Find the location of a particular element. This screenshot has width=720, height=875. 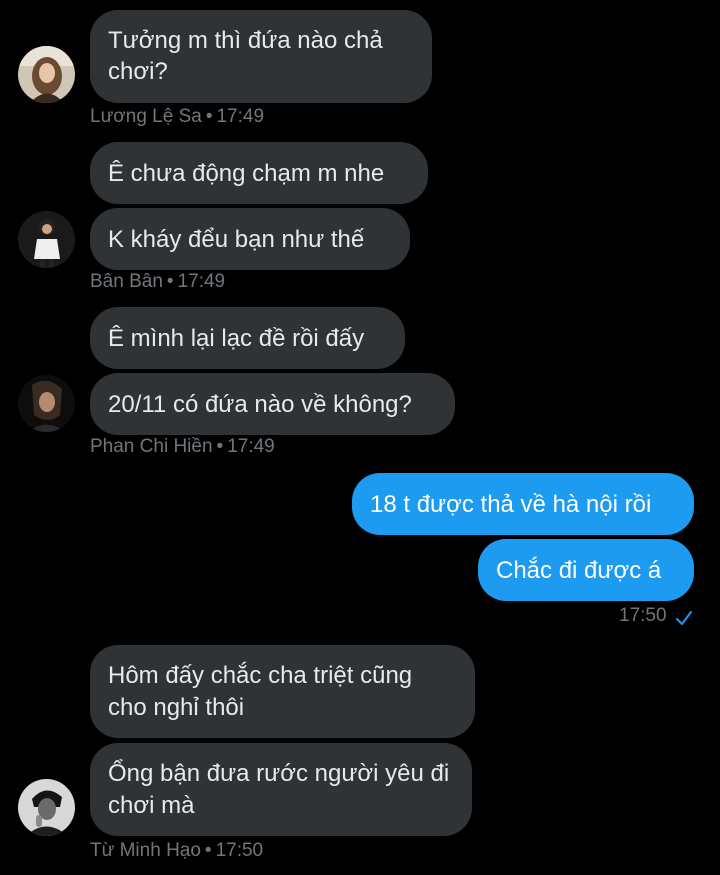

message-text: Ê chưa động chạm m nhe is located at coordinates (246, 173).